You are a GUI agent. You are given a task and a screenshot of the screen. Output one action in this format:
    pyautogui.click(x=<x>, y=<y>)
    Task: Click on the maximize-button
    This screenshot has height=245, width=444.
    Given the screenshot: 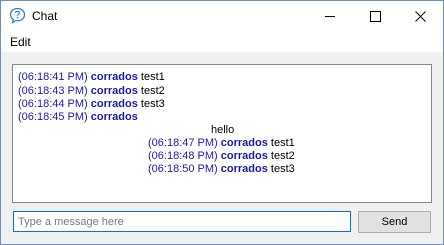 What is the action you would take?
    pyautogui.click(x=375, y=16)
    